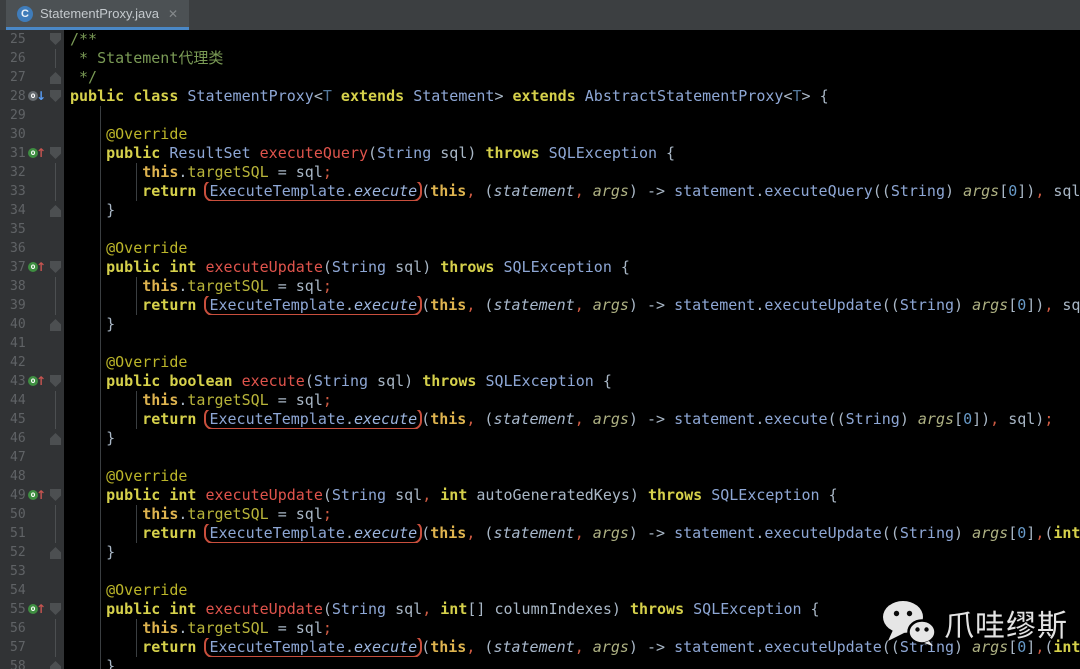  What do you see at coordinates (540, 134) in the screenshot?
I see `code-line: 30 @Override` at bounding box center [540, 134].